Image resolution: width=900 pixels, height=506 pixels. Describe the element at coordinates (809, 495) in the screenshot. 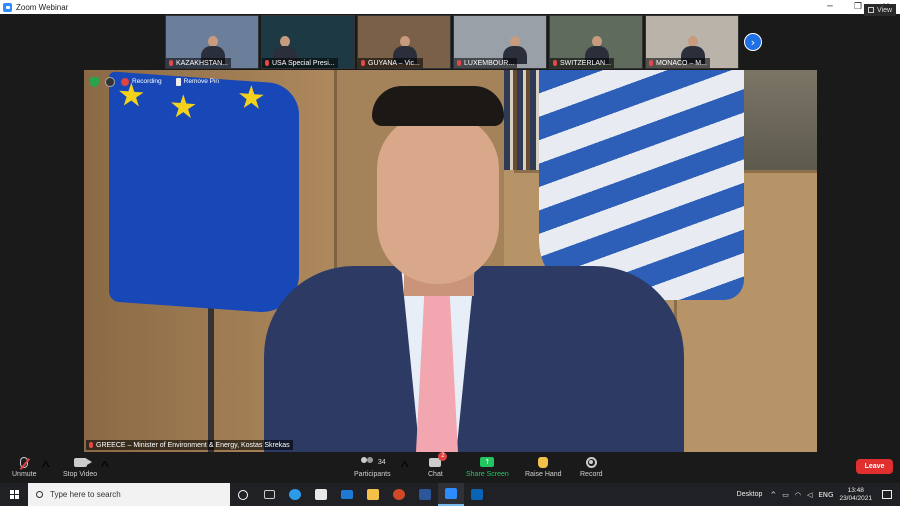

I see `volume-icon: ◁` at that location.